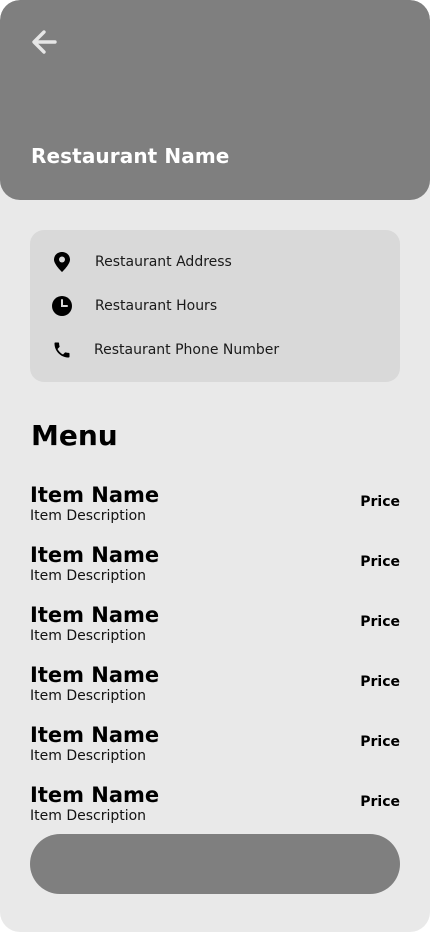 This screenshot has width=430, height=932. What do you see at coordinates (74, 435) in the screenshot?
I see `menu-heading: Menu` at bounding box center [74, 435].